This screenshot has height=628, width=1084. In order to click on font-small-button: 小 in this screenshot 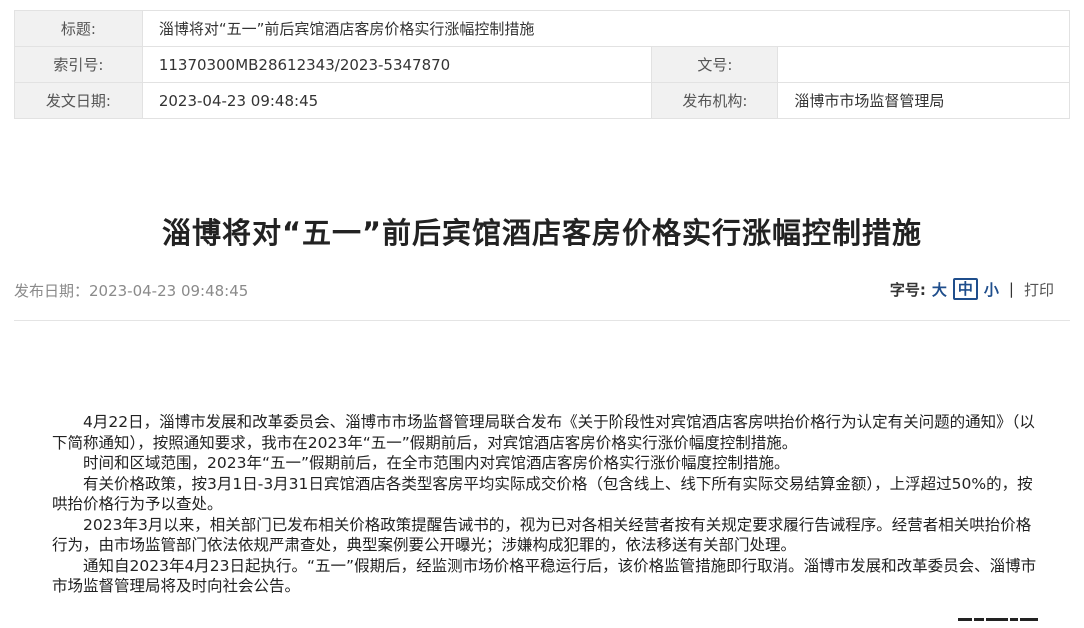, I will do `click(991, 289)`.